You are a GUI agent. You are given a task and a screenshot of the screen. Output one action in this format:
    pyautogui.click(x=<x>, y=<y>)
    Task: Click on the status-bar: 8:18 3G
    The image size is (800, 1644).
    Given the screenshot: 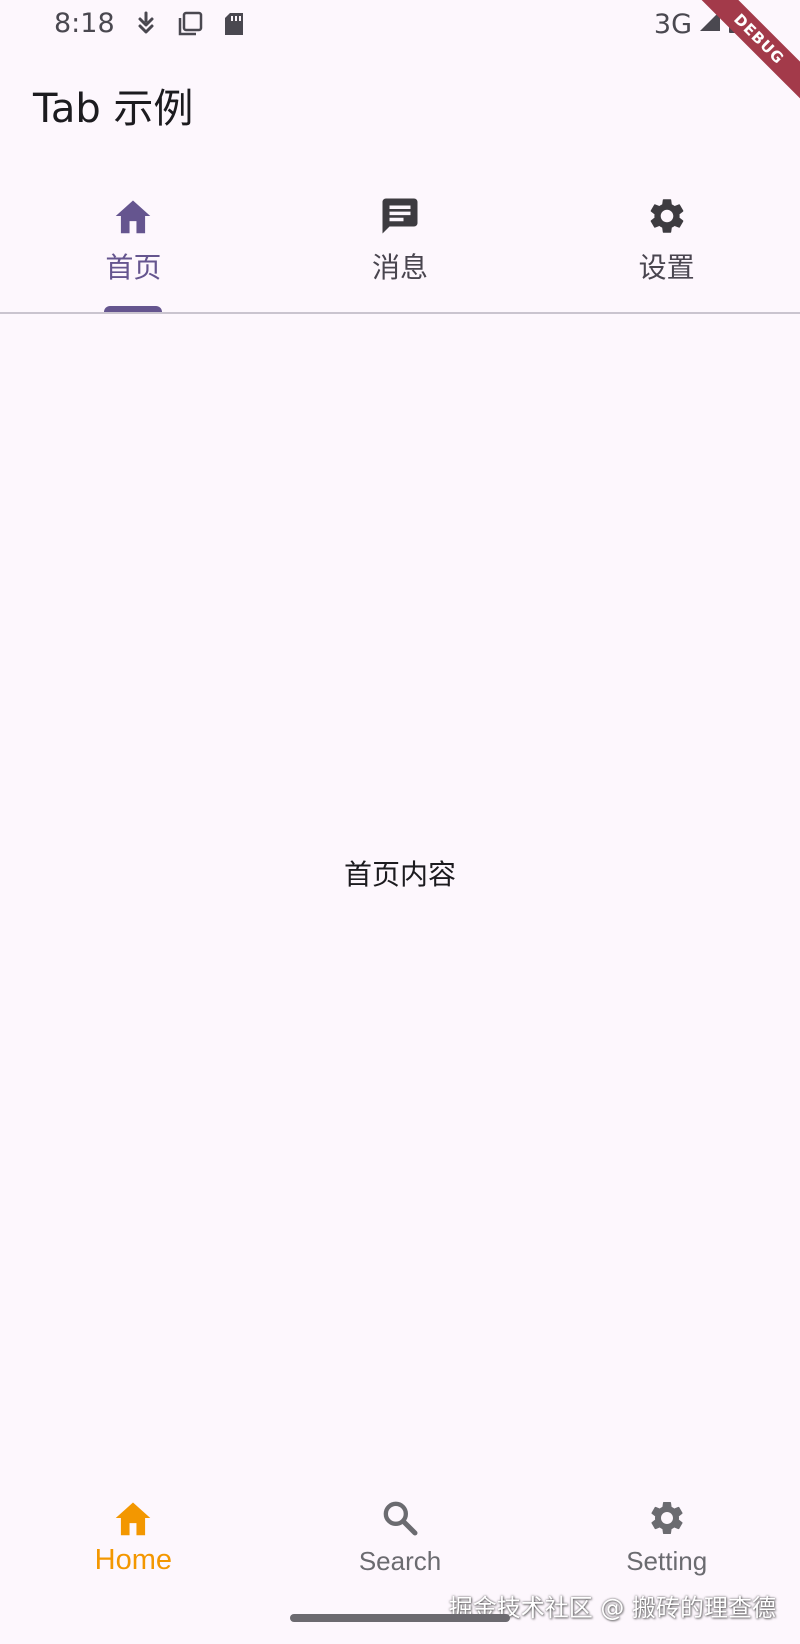 What is the action you would take?
    pyautogui.click(x=400, y=26)
    